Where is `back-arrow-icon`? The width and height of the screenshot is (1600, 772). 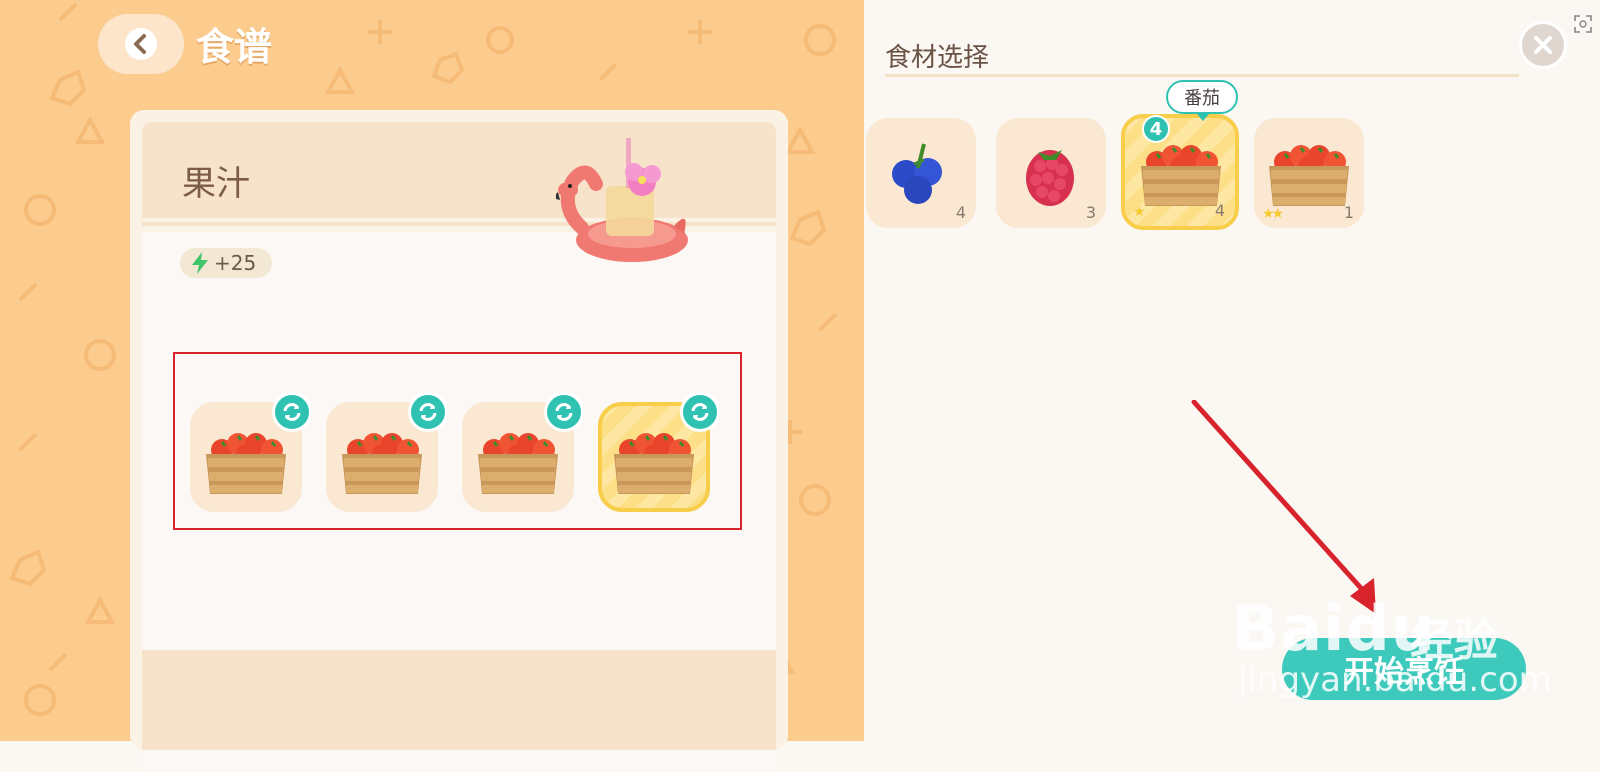 back-arrow-icon is located at coordinates (141, 44).